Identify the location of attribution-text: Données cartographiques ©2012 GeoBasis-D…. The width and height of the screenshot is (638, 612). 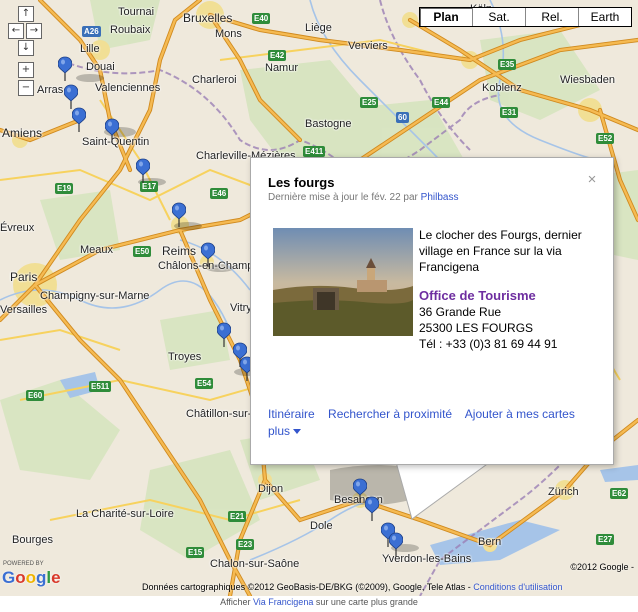
(308, 587).